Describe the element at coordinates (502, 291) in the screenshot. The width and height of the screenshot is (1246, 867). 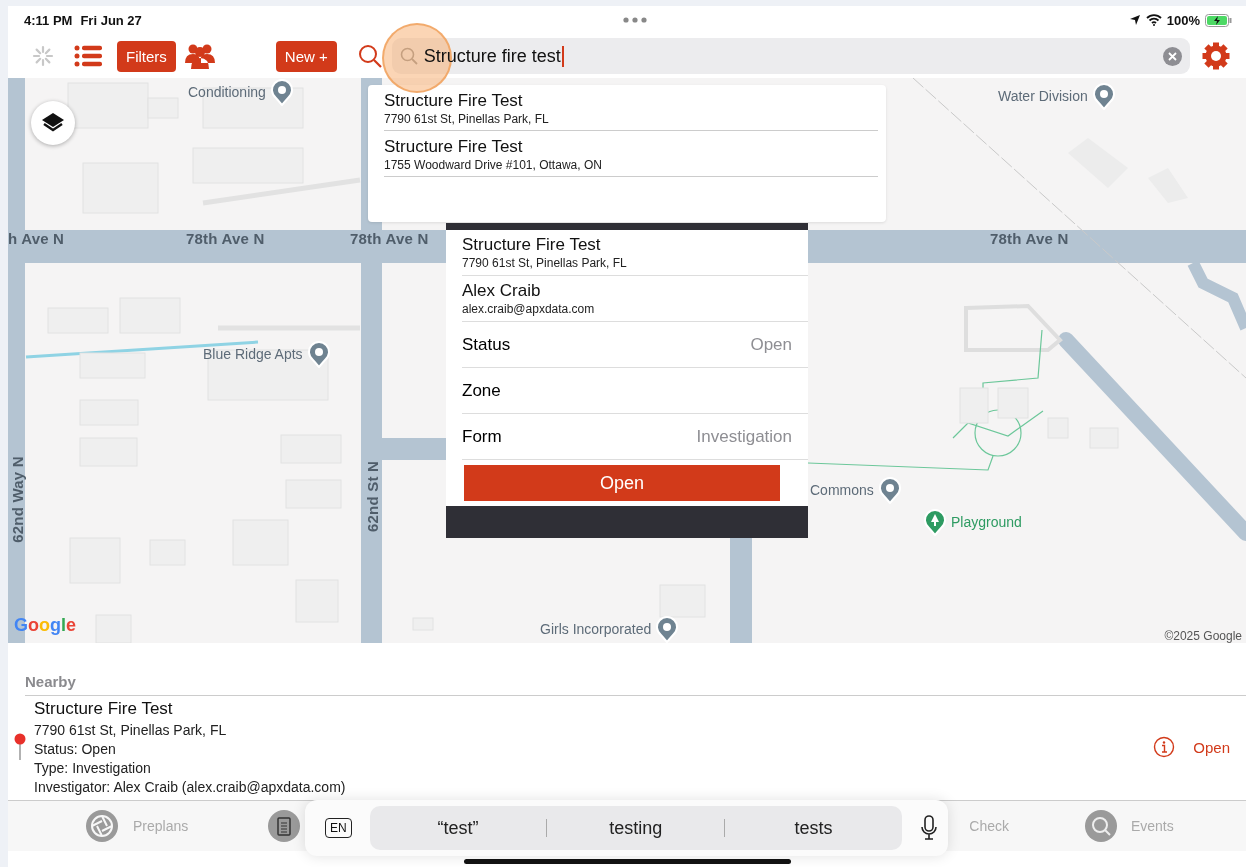
I see `investigator-name: Alex Craib` at that location.